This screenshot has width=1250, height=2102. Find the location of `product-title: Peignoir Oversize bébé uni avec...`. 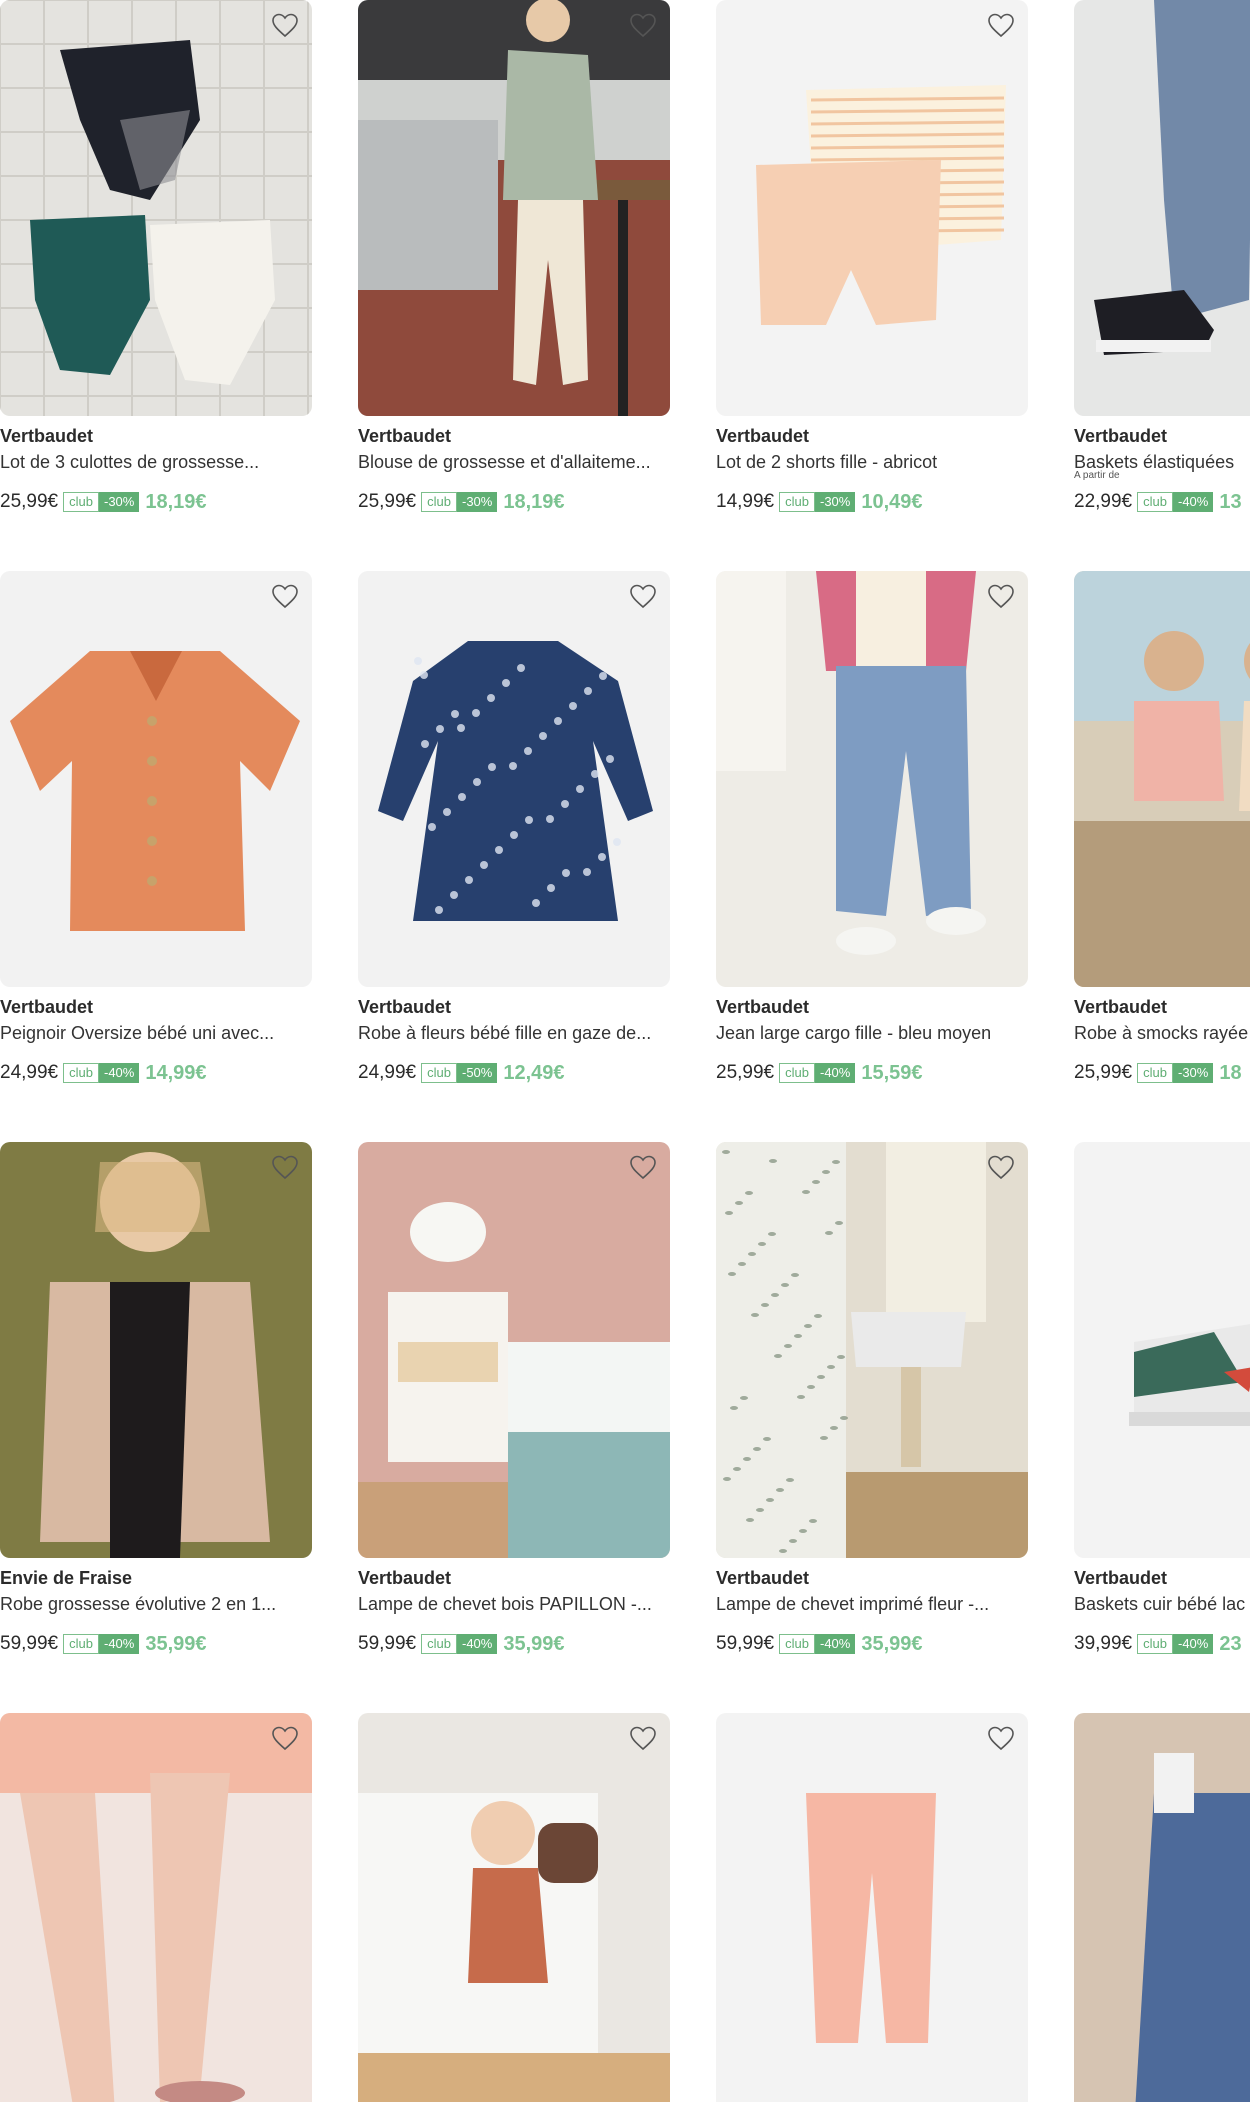

product-title: Peignoir Oversize bébé uni avec... is located at coordinates (156, 1033).